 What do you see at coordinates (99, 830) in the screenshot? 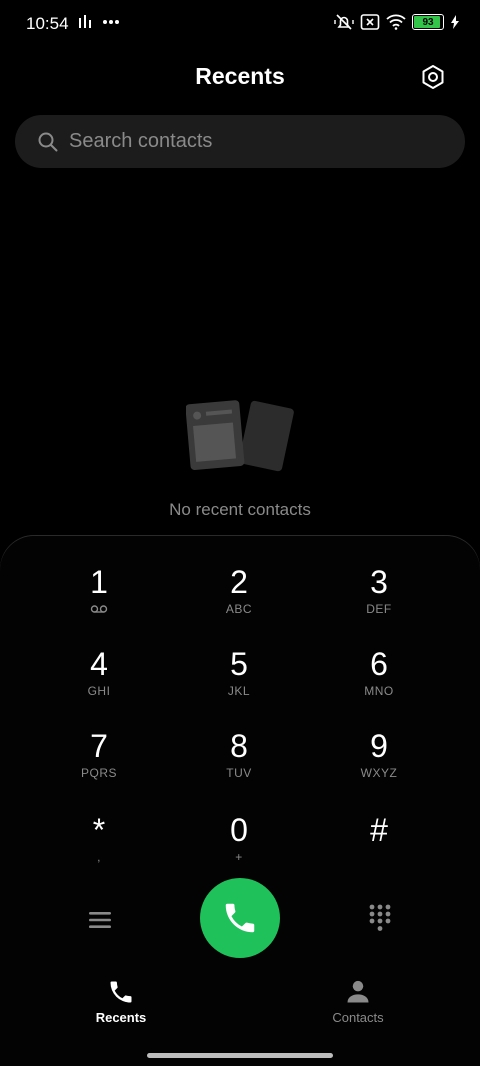
I see `key-digit: *` at bounding box center [99, 830].